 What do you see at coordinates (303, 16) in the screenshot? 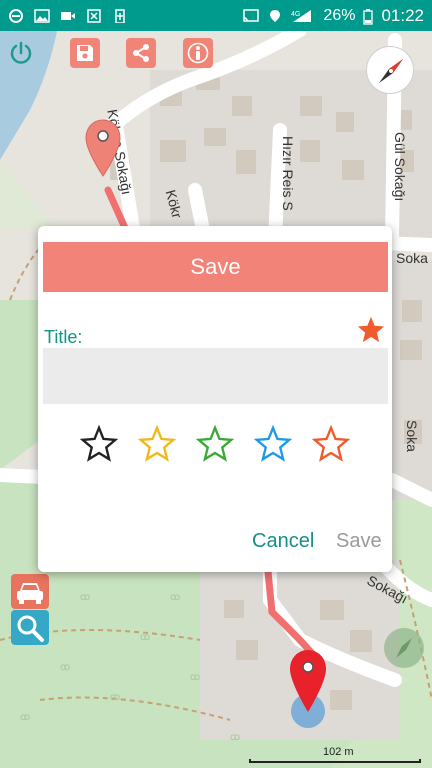
I see `signal-icon: 4G` at bounding box center [303, 16].